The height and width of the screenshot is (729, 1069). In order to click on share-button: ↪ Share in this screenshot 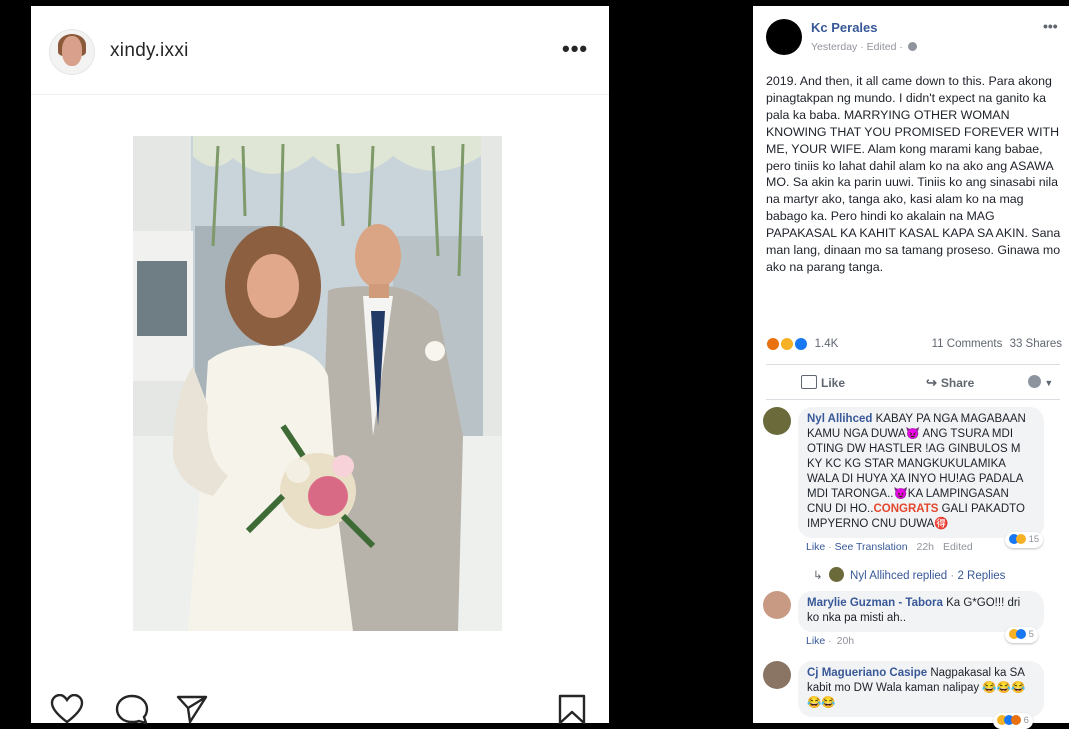, I will do `click(950, 383)`.